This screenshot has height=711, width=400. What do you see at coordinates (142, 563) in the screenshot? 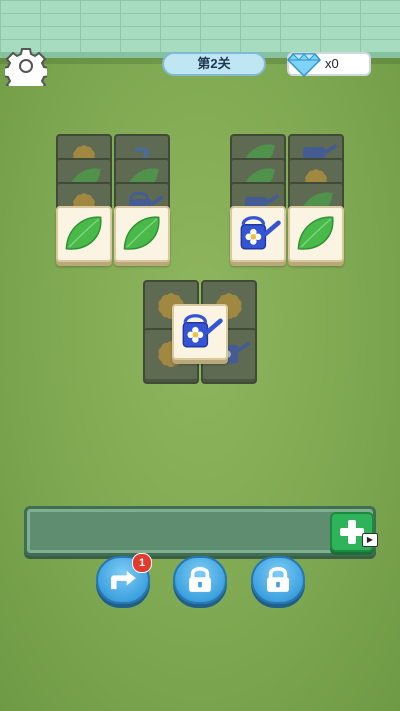
I see `undo-count-badge: 1` at bounding box center [142, 563].